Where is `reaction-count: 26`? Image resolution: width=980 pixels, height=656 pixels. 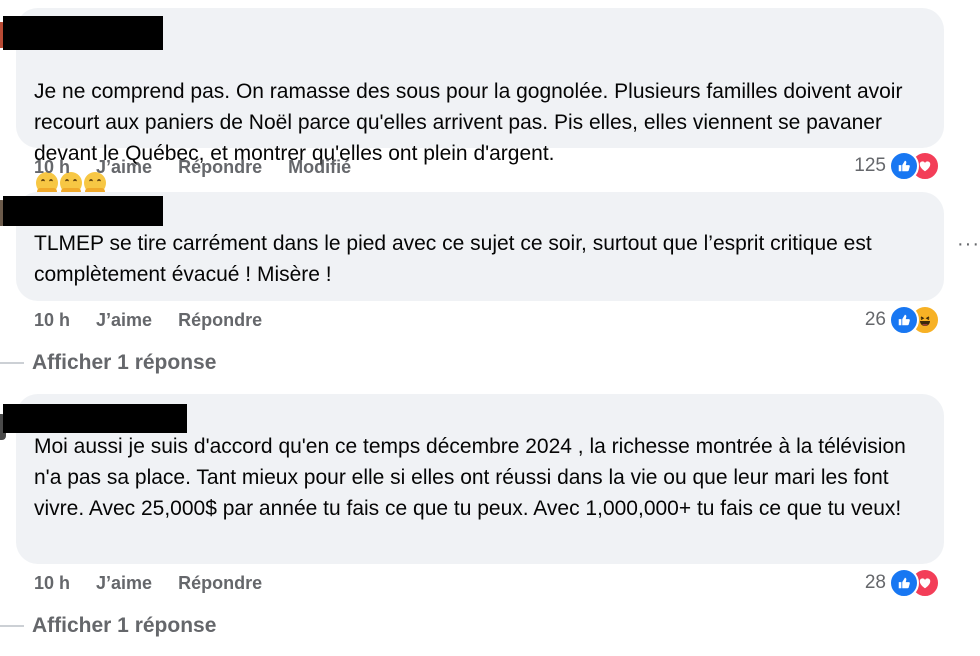
reaction-count: 26 is located at coordinates (875, 319).